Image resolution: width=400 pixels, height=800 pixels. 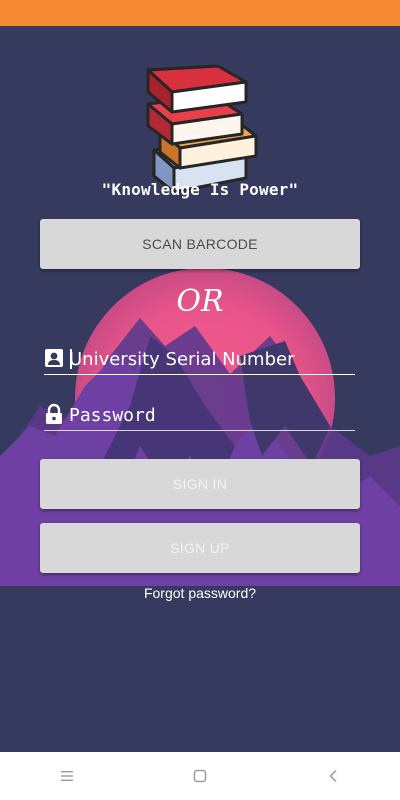 What do you see at coordinates (202, 129) in the screenshot?
I see `stacked-books-icon` at bounding box center [202, 129].